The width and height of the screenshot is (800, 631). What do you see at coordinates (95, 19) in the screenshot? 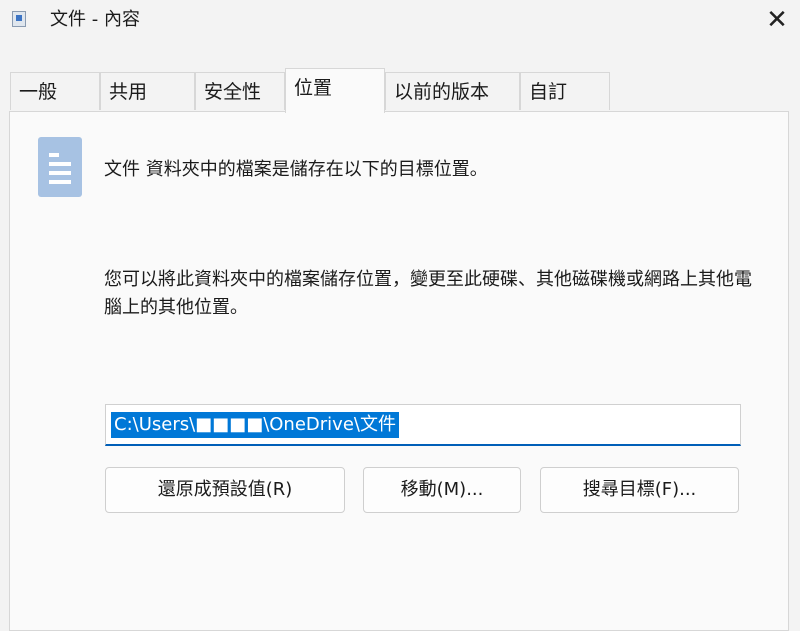
I see `window-title: 文件 - 內容` at bounding box center [95, 19].